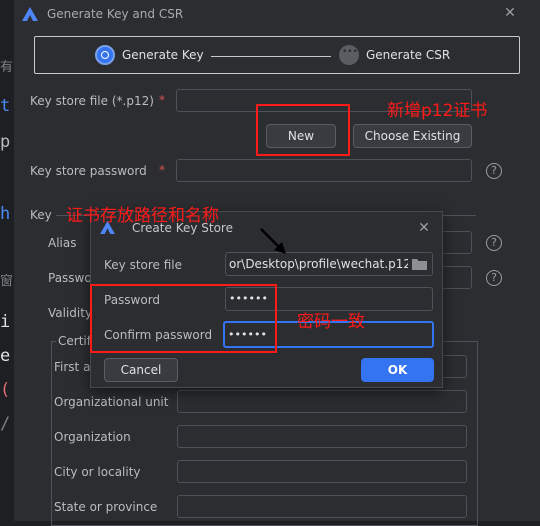 The width and height of the screenshot is (540, 526). Describe the element at coordinates (322, 471) in the screenshot. I see `city-locality-input` at that location.